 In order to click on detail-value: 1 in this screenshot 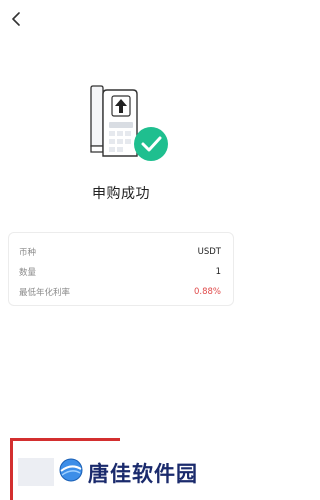, I will do `click(218, 272)`.